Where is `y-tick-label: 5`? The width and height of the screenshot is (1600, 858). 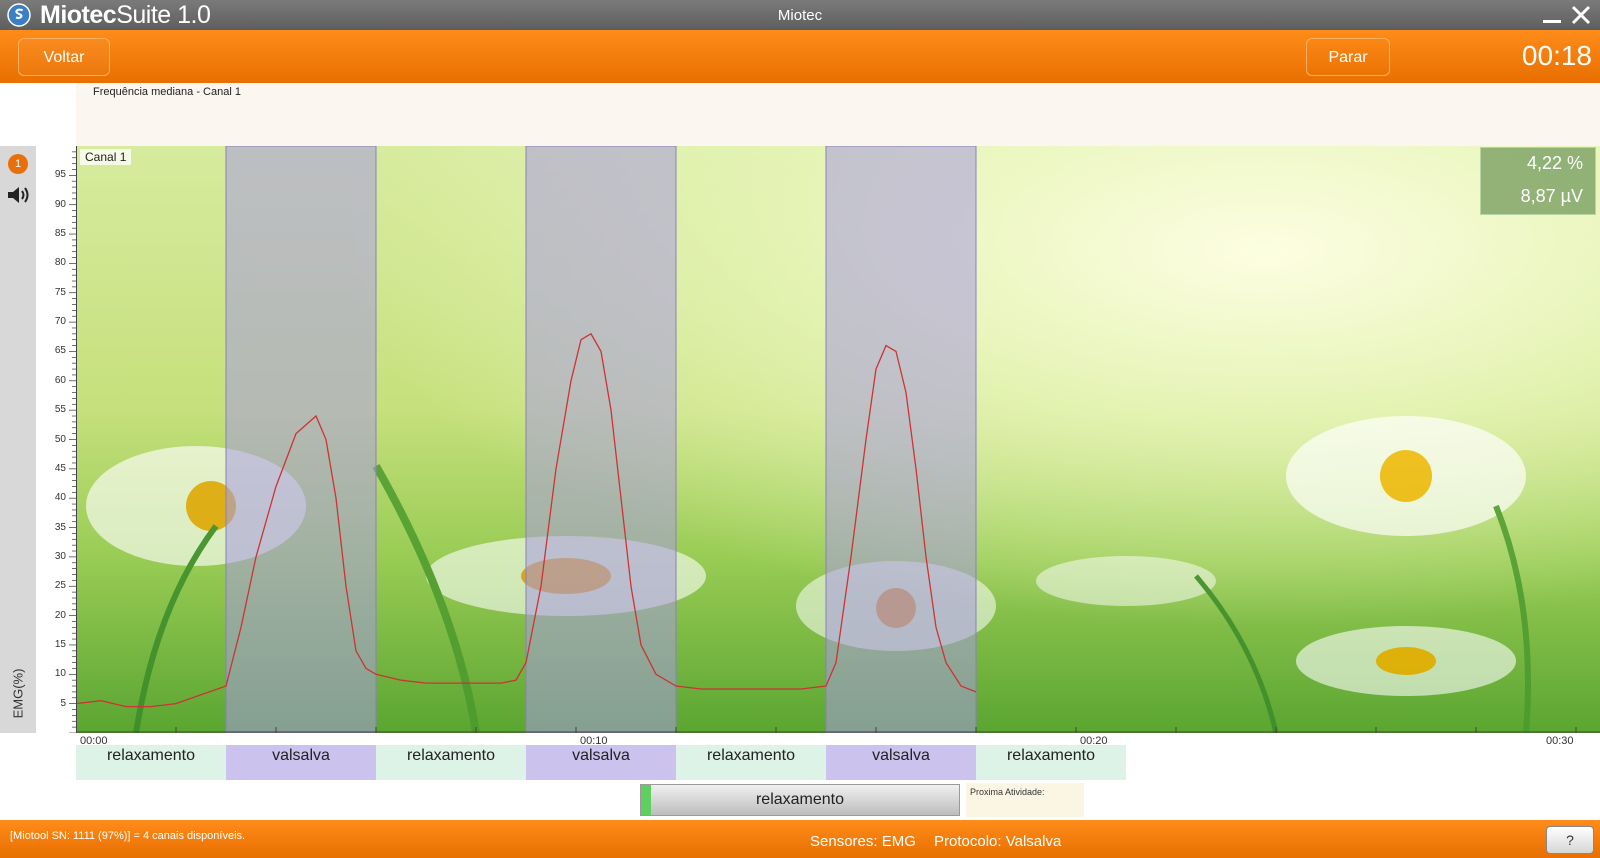 y-tick-label: 5 is located at coordinates (63, 703).